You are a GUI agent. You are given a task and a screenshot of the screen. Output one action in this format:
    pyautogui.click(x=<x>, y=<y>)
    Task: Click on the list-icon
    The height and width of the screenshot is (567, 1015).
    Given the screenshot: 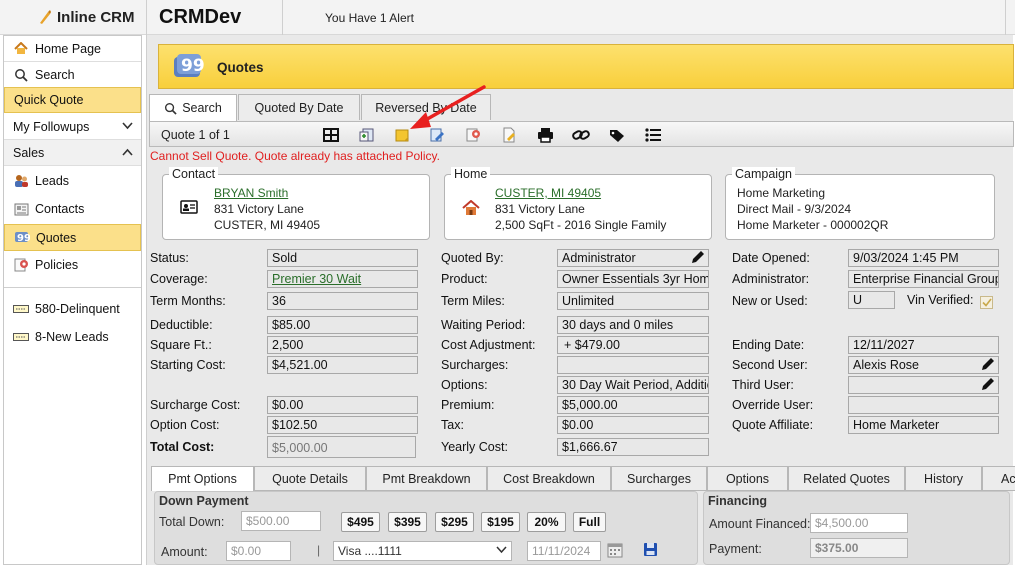 What is the action you would take?
    pyautogui.click(x=21, y=309)
    